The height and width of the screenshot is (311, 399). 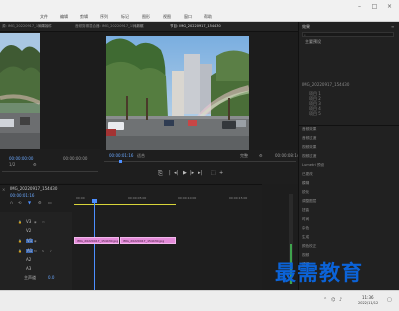 I want to click on solo-icon: S, so click(x=43, y=251).